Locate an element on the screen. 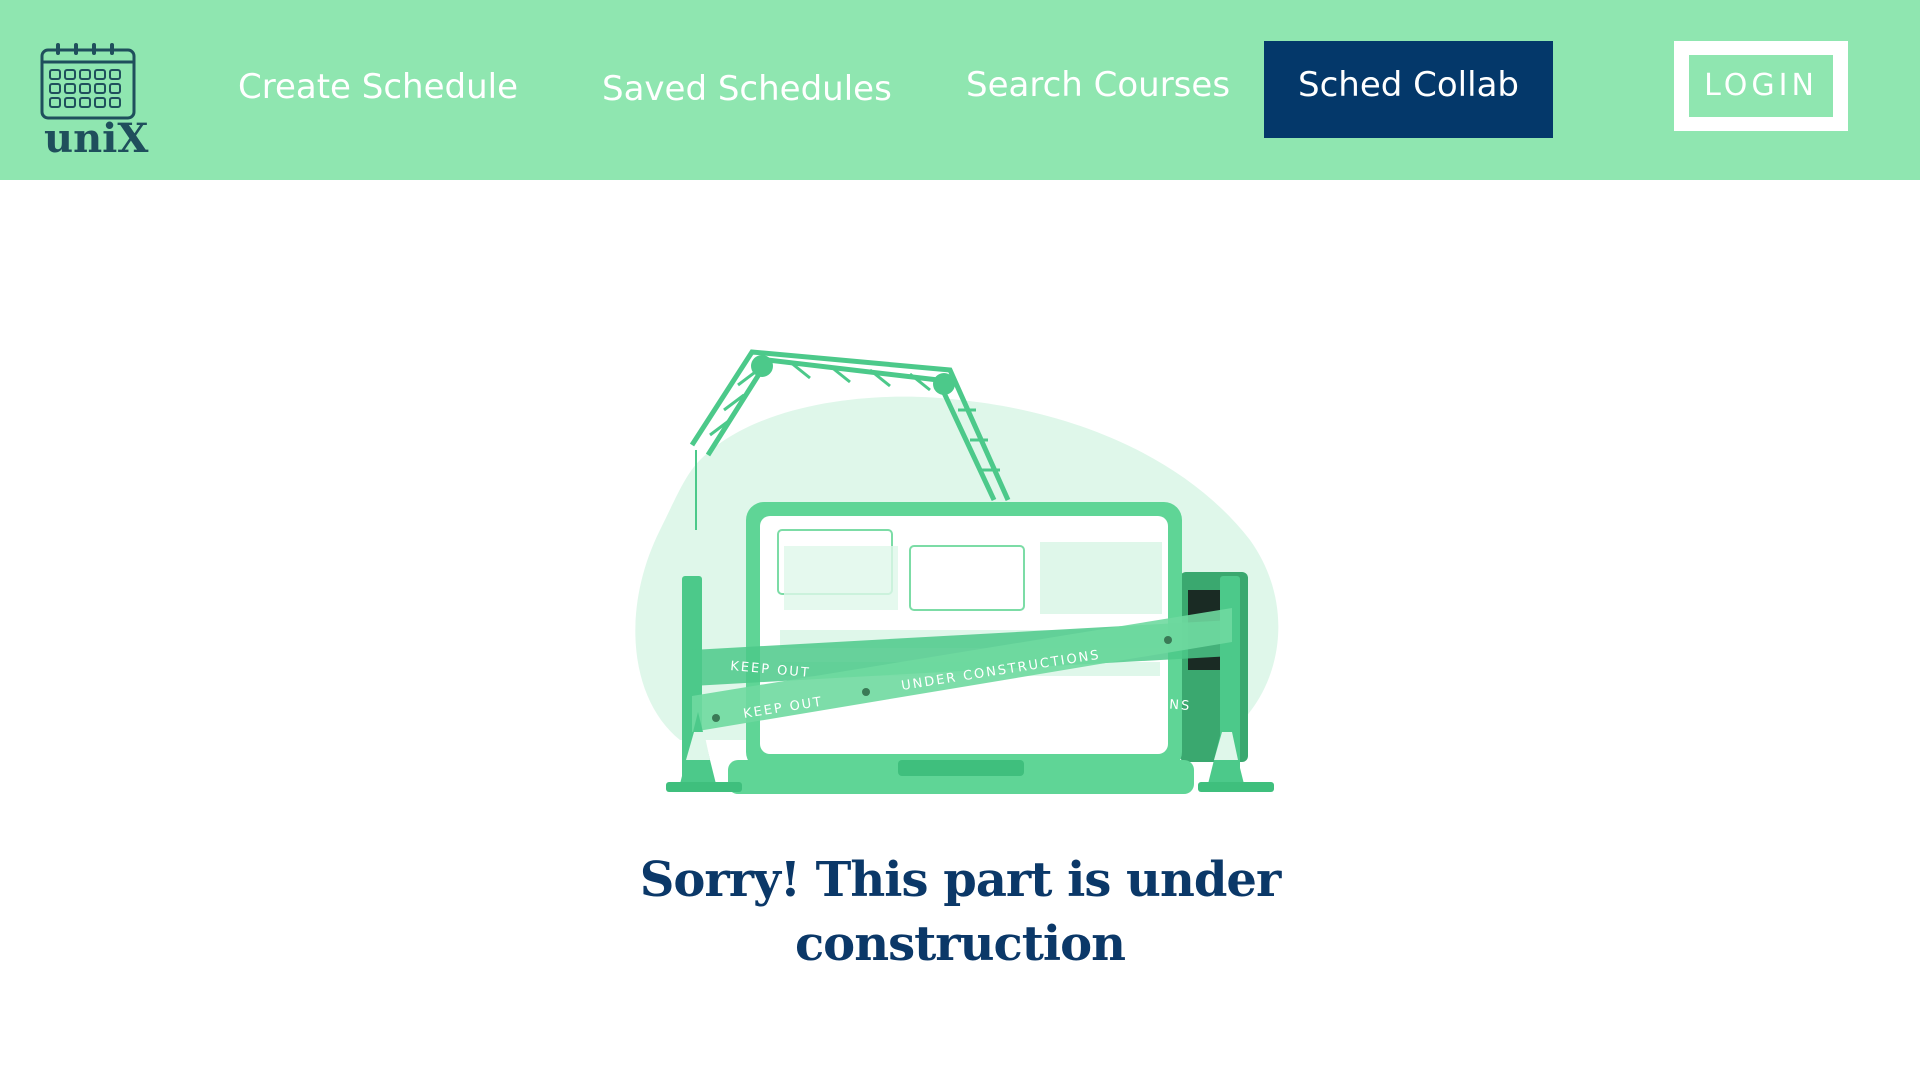 The height and width of the screenshot is (1080, 1920). nav-sched-collab-label: Sched Collab is located at coordinates (1408, 85).